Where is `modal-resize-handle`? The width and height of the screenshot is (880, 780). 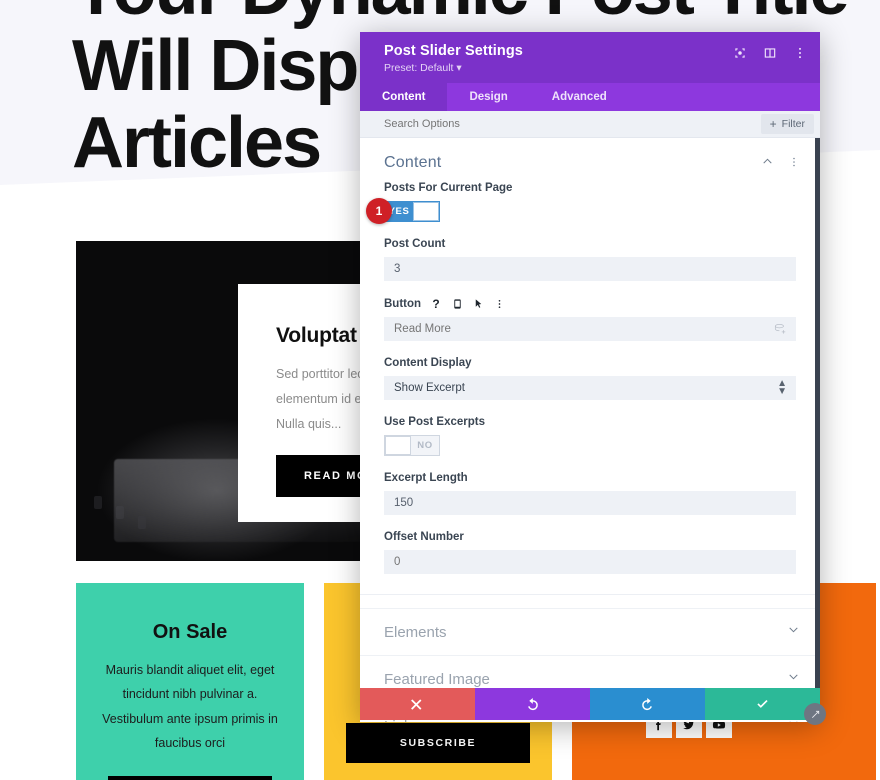 modal-resize-handle is located at coordinates (815, 714).